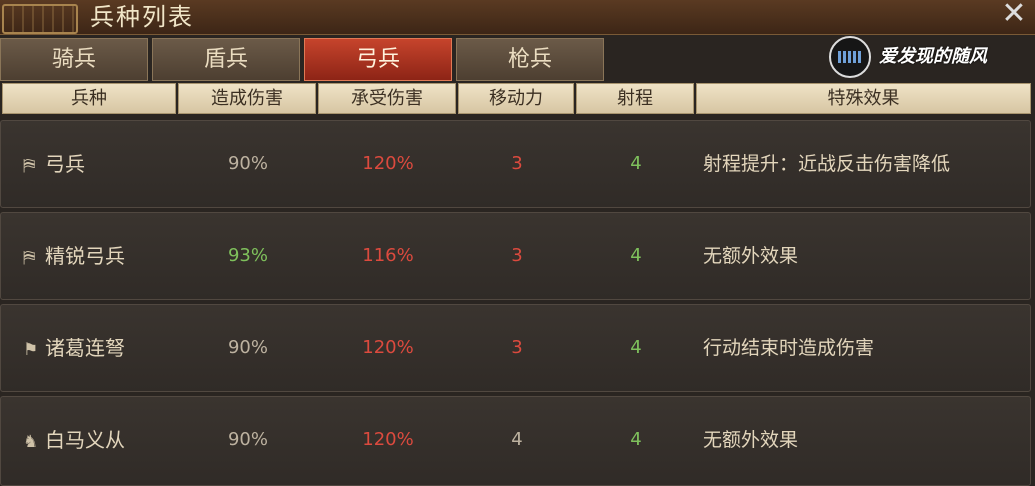 This screenshot has height=486, width=1035. Describe the element at coordinates (789, 348) in the screenshot. I see `special-effect: 行动结束时造成伤害` at that location.